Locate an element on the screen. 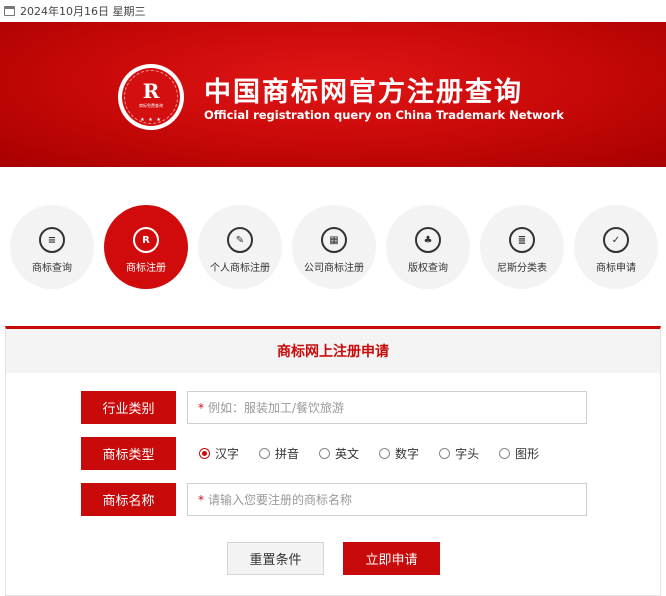 The height and width of the screenshot is (596, 666). industry-row: 行业类别 * 例如：服装加工/餐饮旅游 is located at coordinates (334, 407).